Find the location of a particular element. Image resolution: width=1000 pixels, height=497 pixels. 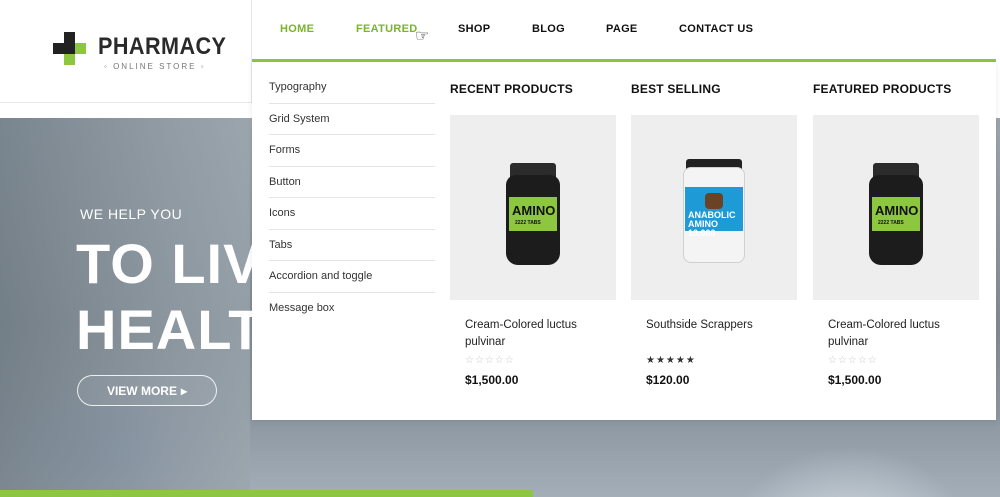

column-title: RECENT PRODUCTS is located at coordinates (512, 89).